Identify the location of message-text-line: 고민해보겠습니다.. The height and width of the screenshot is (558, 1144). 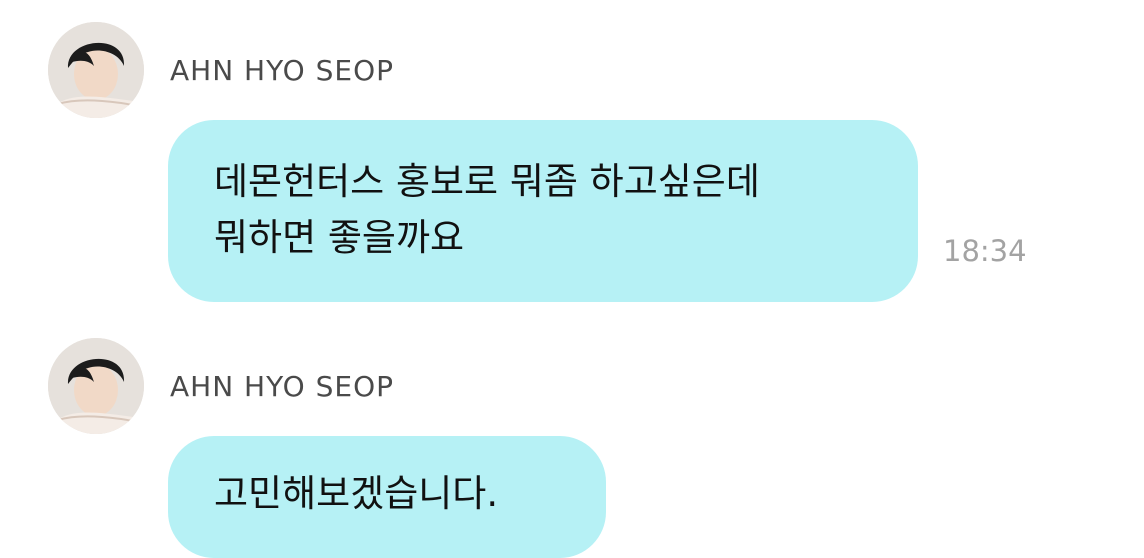
(356, 493).